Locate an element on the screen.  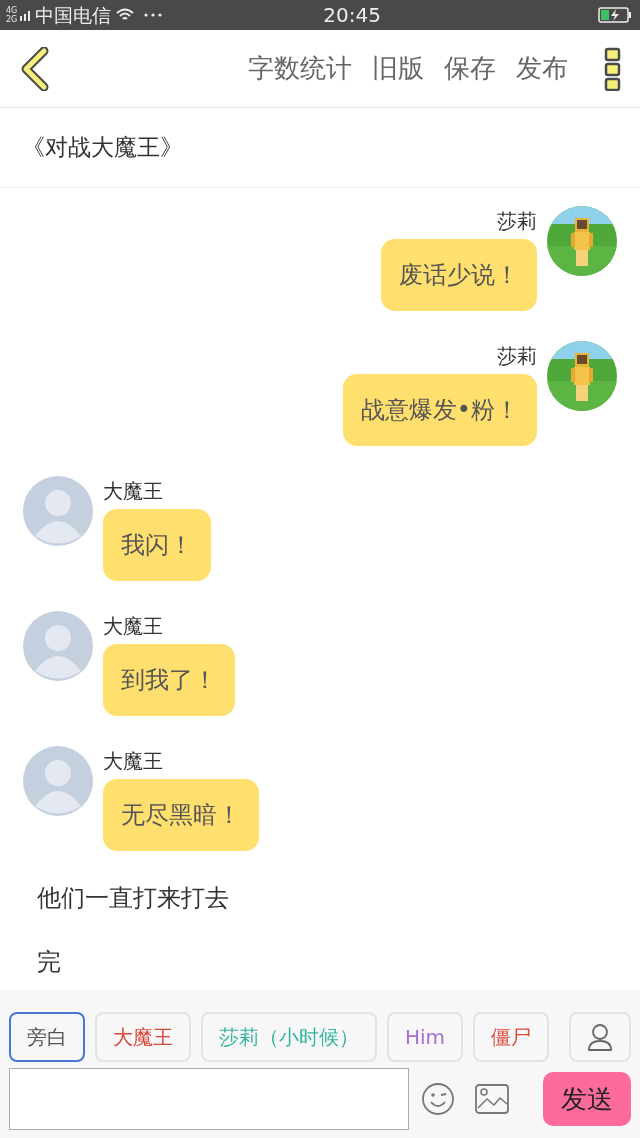
character-tab: Him is located at coordinates (425, 1037).